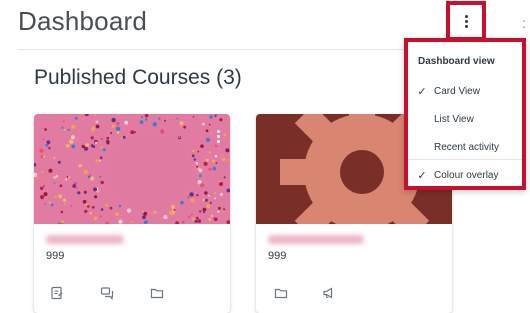 This screenshot has width=530, height=313. What do you see at coordinates (107, 293) in the screenshot?
I see `discussions-icon` at bounding box center [107, 293].